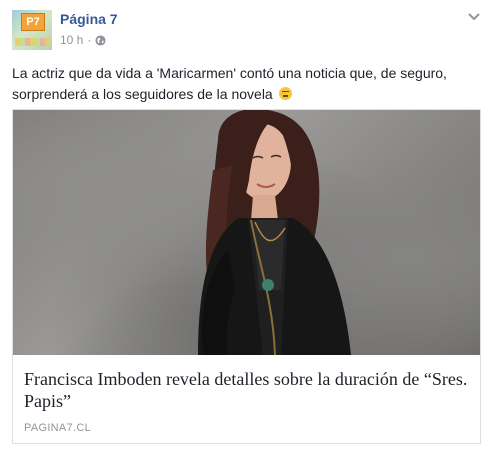 Image resolution: width=492 pixels, height=455 pixels. Describe the element at coordinates (285, 93) in the screenshot. I see `unamused-face-icon` at that location.